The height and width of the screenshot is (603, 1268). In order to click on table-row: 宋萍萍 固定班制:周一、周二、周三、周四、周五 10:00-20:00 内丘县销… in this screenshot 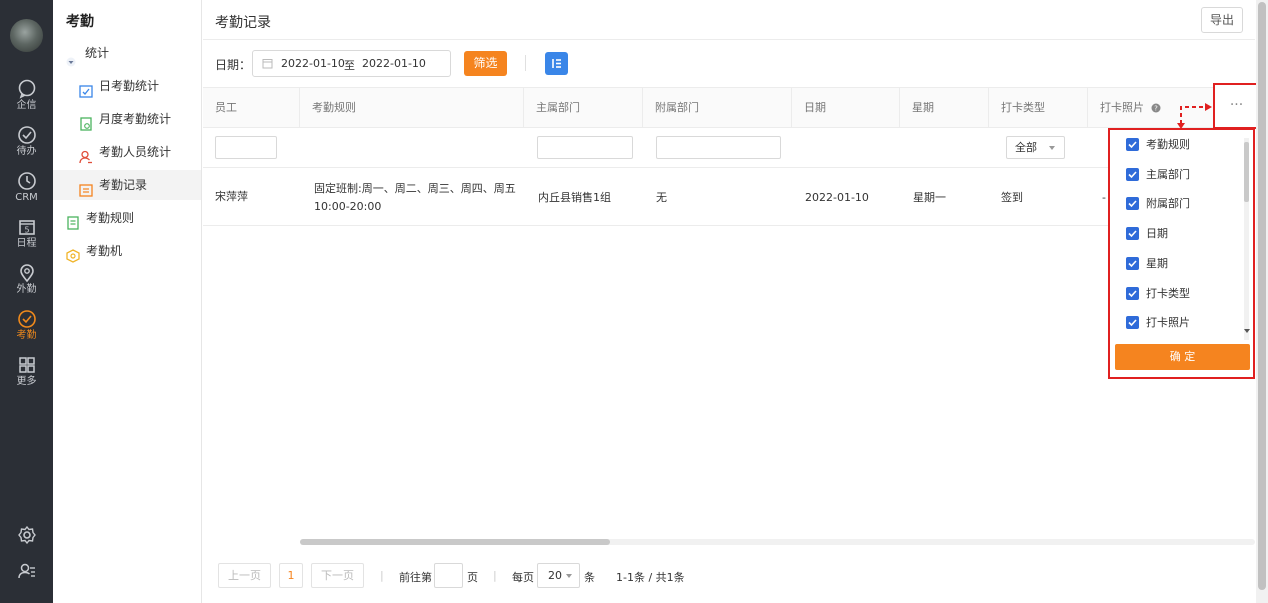, I will do `click(729, 197)`.